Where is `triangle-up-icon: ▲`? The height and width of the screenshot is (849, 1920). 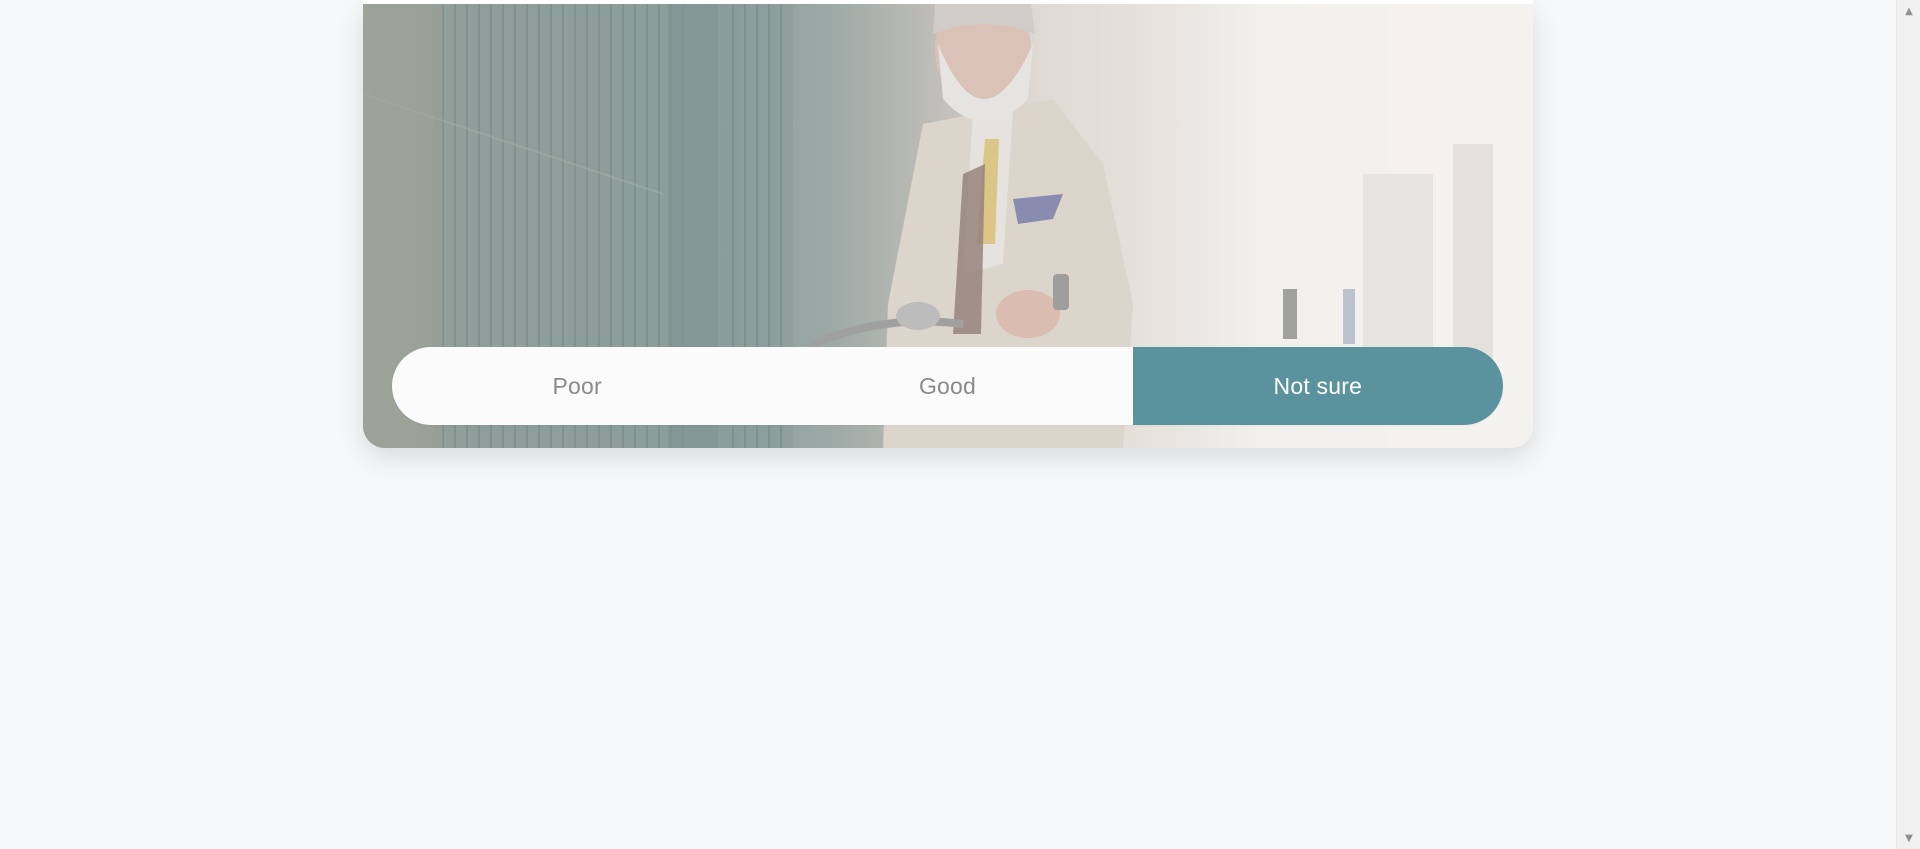 triangle-up-icon: ▲ is located at coordinates (1908, 11).